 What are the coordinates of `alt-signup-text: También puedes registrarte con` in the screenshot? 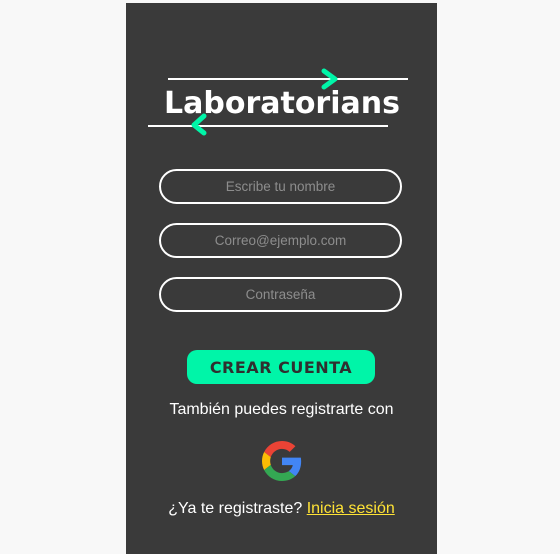 It's located at (281, 409).